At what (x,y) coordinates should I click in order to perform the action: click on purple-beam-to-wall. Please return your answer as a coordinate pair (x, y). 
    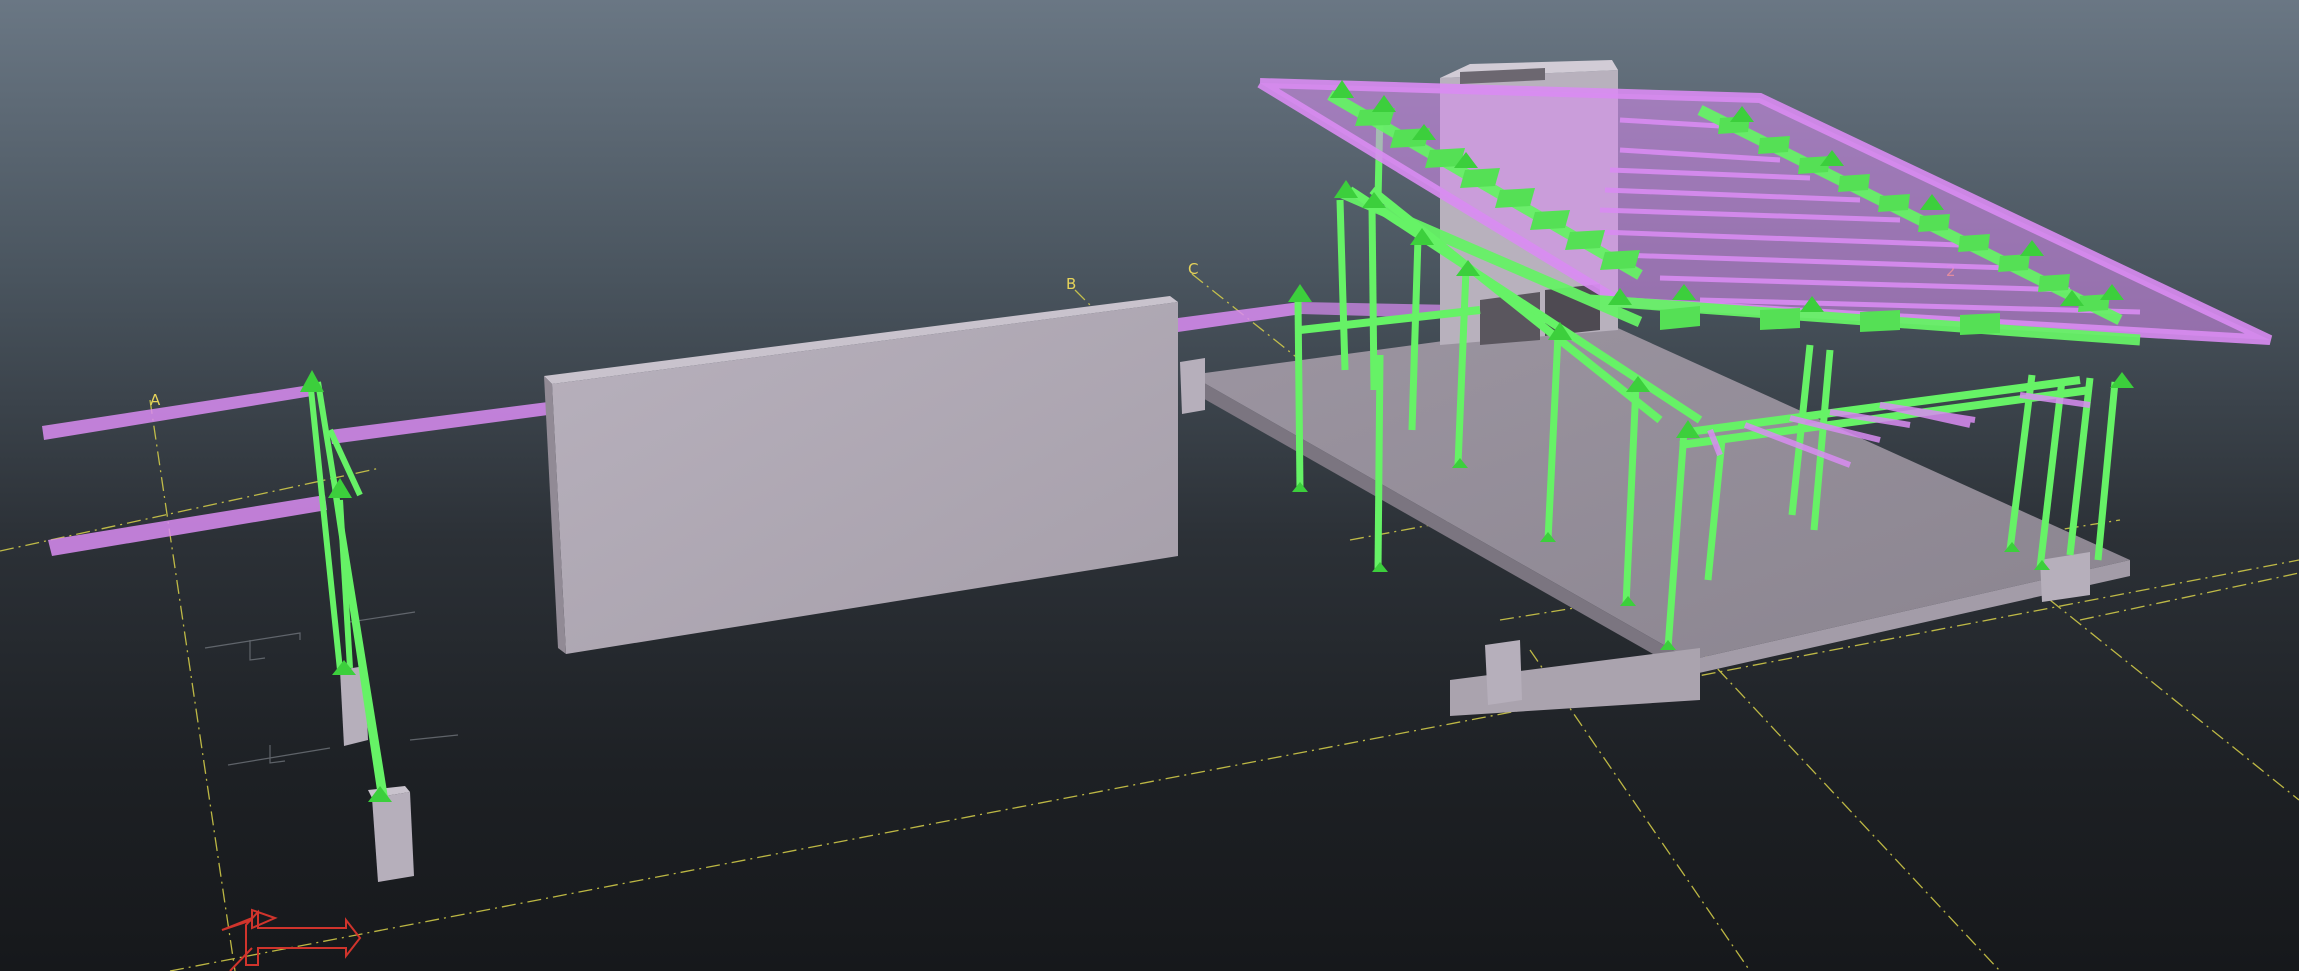
    Looking at the image, I should click on (439, 423).